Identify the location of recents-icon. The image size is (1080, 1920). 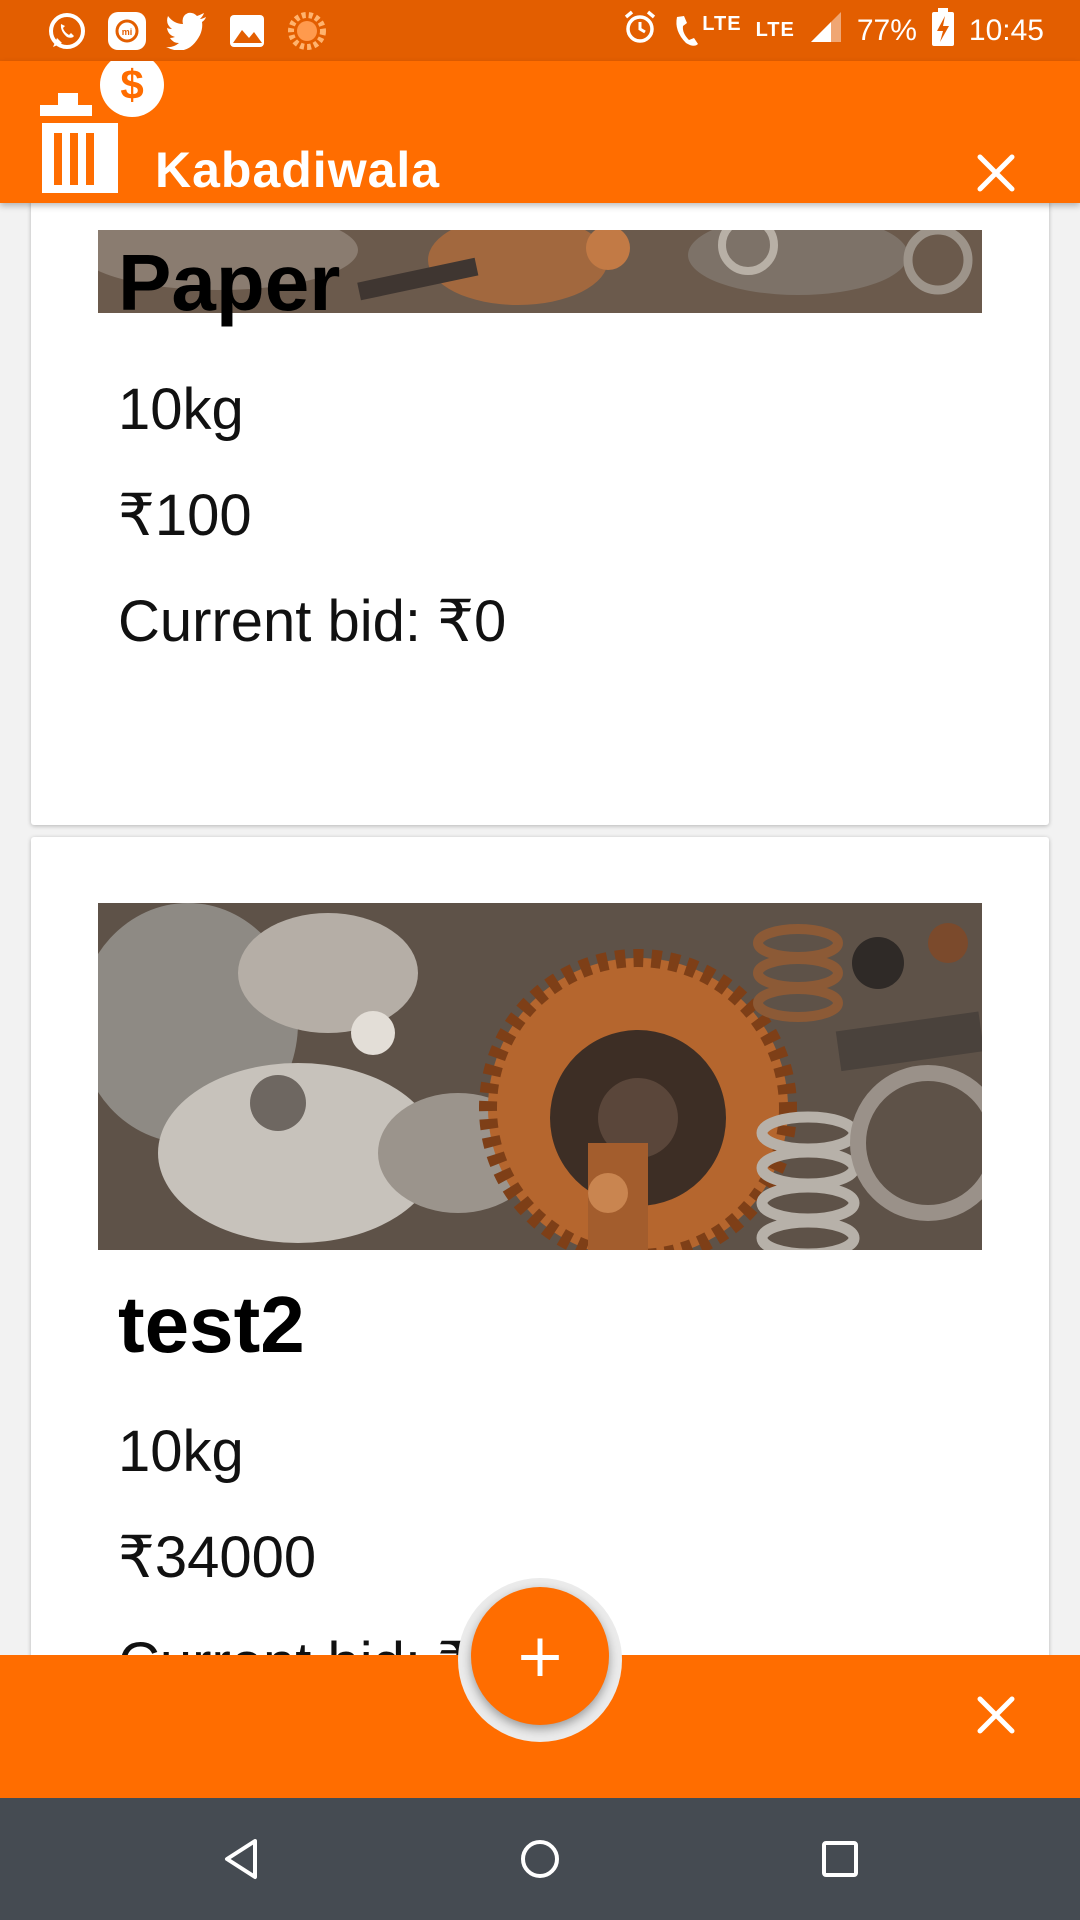
(840, 1859).